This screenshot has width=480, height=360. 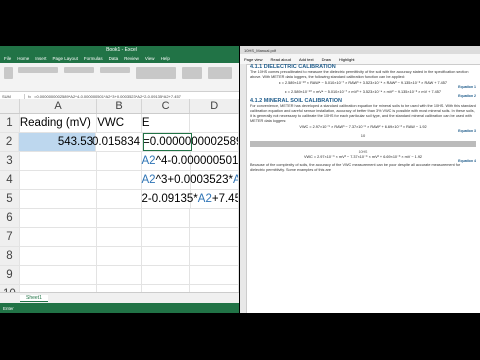 I want to click on row-header: 3, so click(x=10, y=161).